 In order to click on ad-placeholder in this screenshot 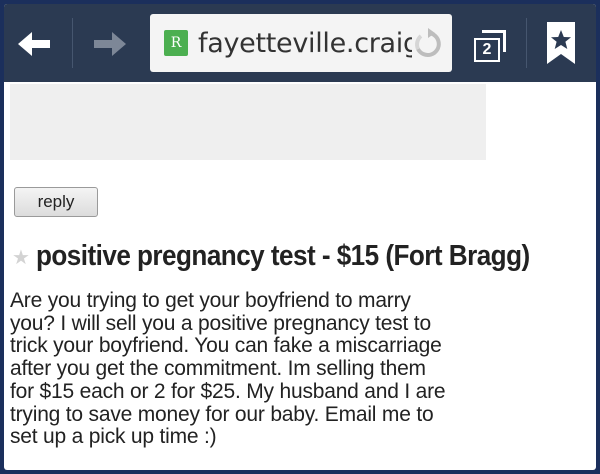, I will do `click(248, 122)`.